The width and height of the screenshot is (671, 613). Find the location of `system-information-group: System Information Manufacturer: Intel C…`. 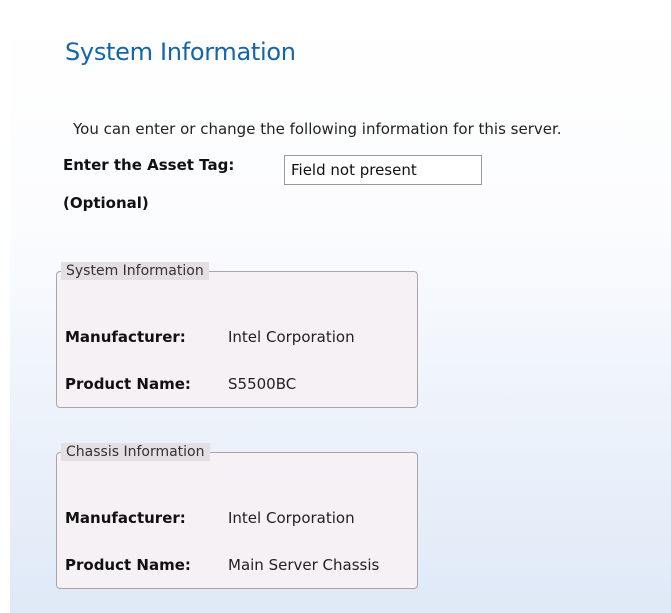

system-information-group: System Information Manufacturer: Intel C… is located at coordinates (237, 335).